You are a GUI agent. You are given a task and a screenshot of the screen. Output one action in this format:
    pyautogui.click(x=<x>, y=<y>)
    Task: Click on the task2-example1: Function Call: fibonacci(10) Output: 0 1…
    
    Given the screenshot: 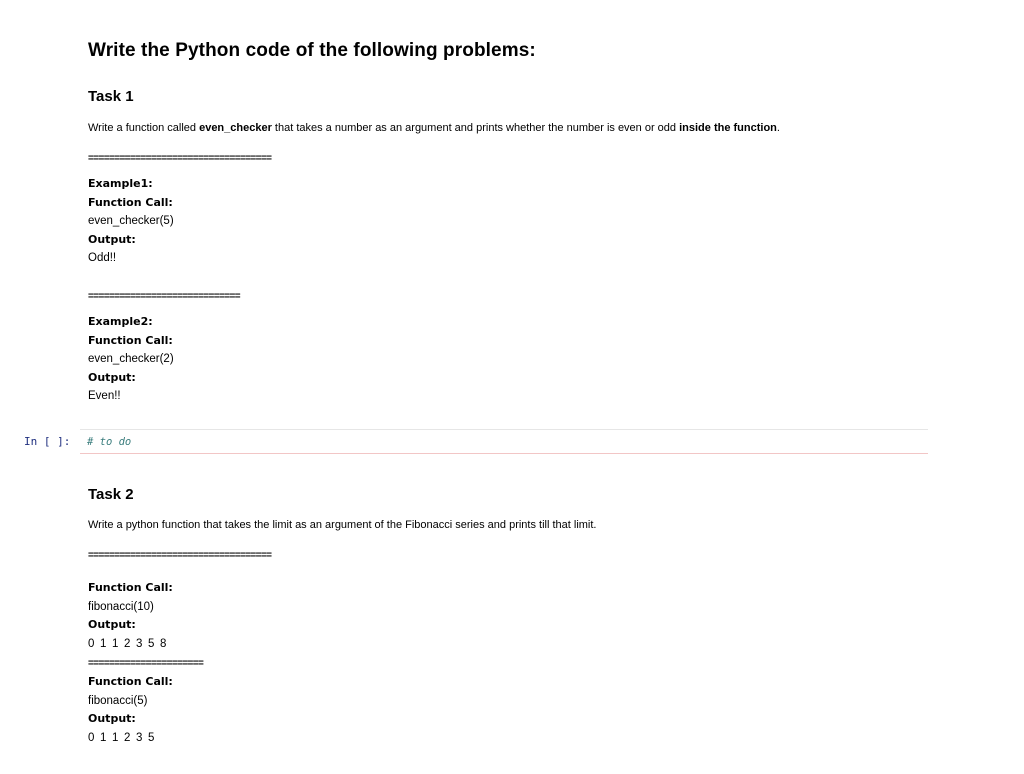 What is the action you would take?
    pyautogui.click(x=518, y=616)
    